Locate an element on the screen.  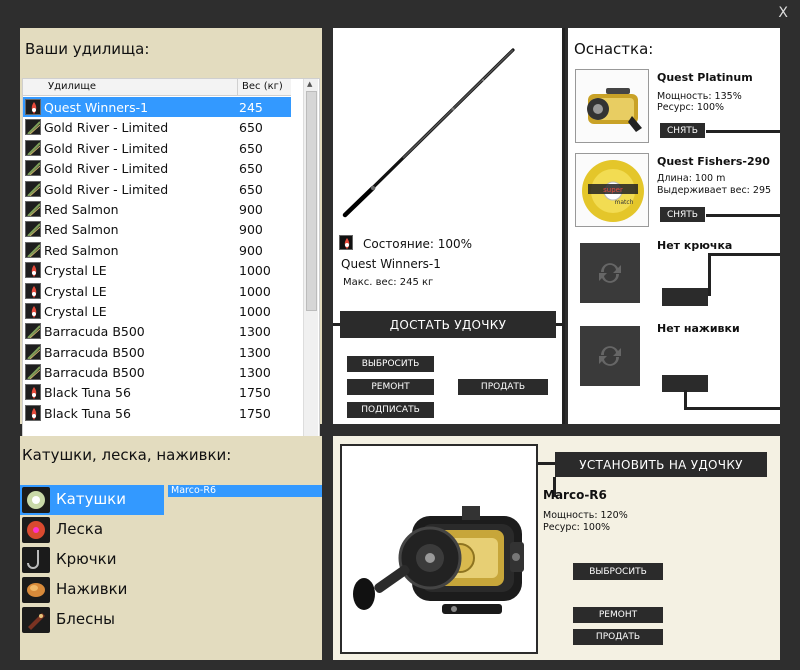
rod-weight-cell: 900 is located at coordinates (251, 209).